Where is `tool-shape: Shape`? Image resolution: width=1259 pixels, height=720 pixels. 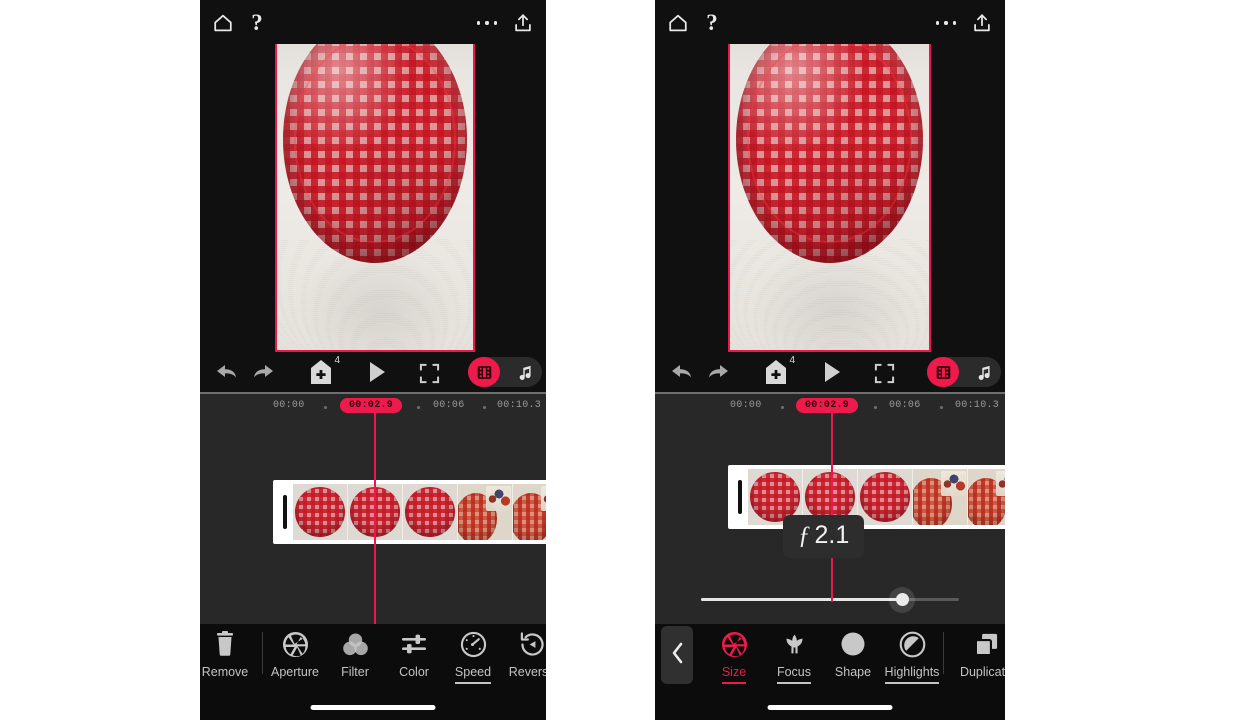 tool-shape: Shape is located at coordinates (853, 659).